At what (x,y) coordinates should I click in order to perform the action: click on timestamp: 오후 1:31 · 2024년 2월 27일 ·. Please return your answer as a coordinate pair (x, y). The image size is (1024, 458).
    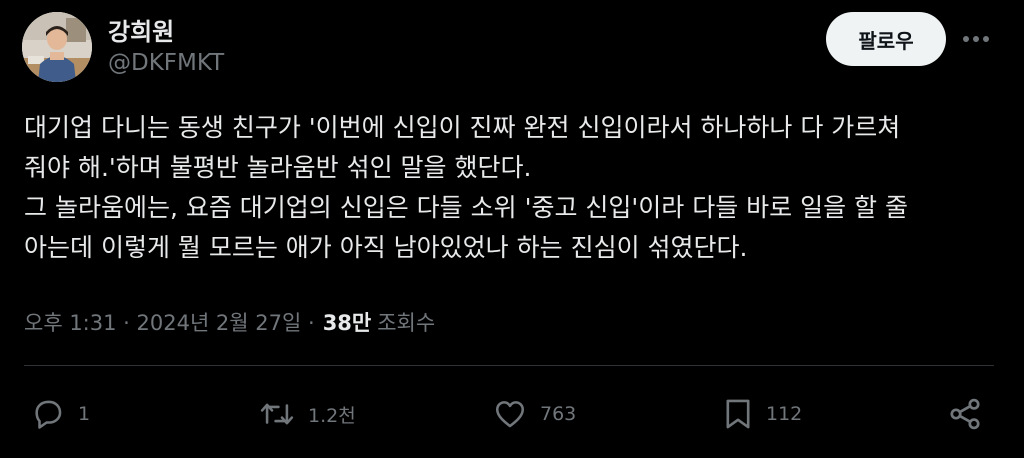
    Looking at the image, I should click on (169, 322).